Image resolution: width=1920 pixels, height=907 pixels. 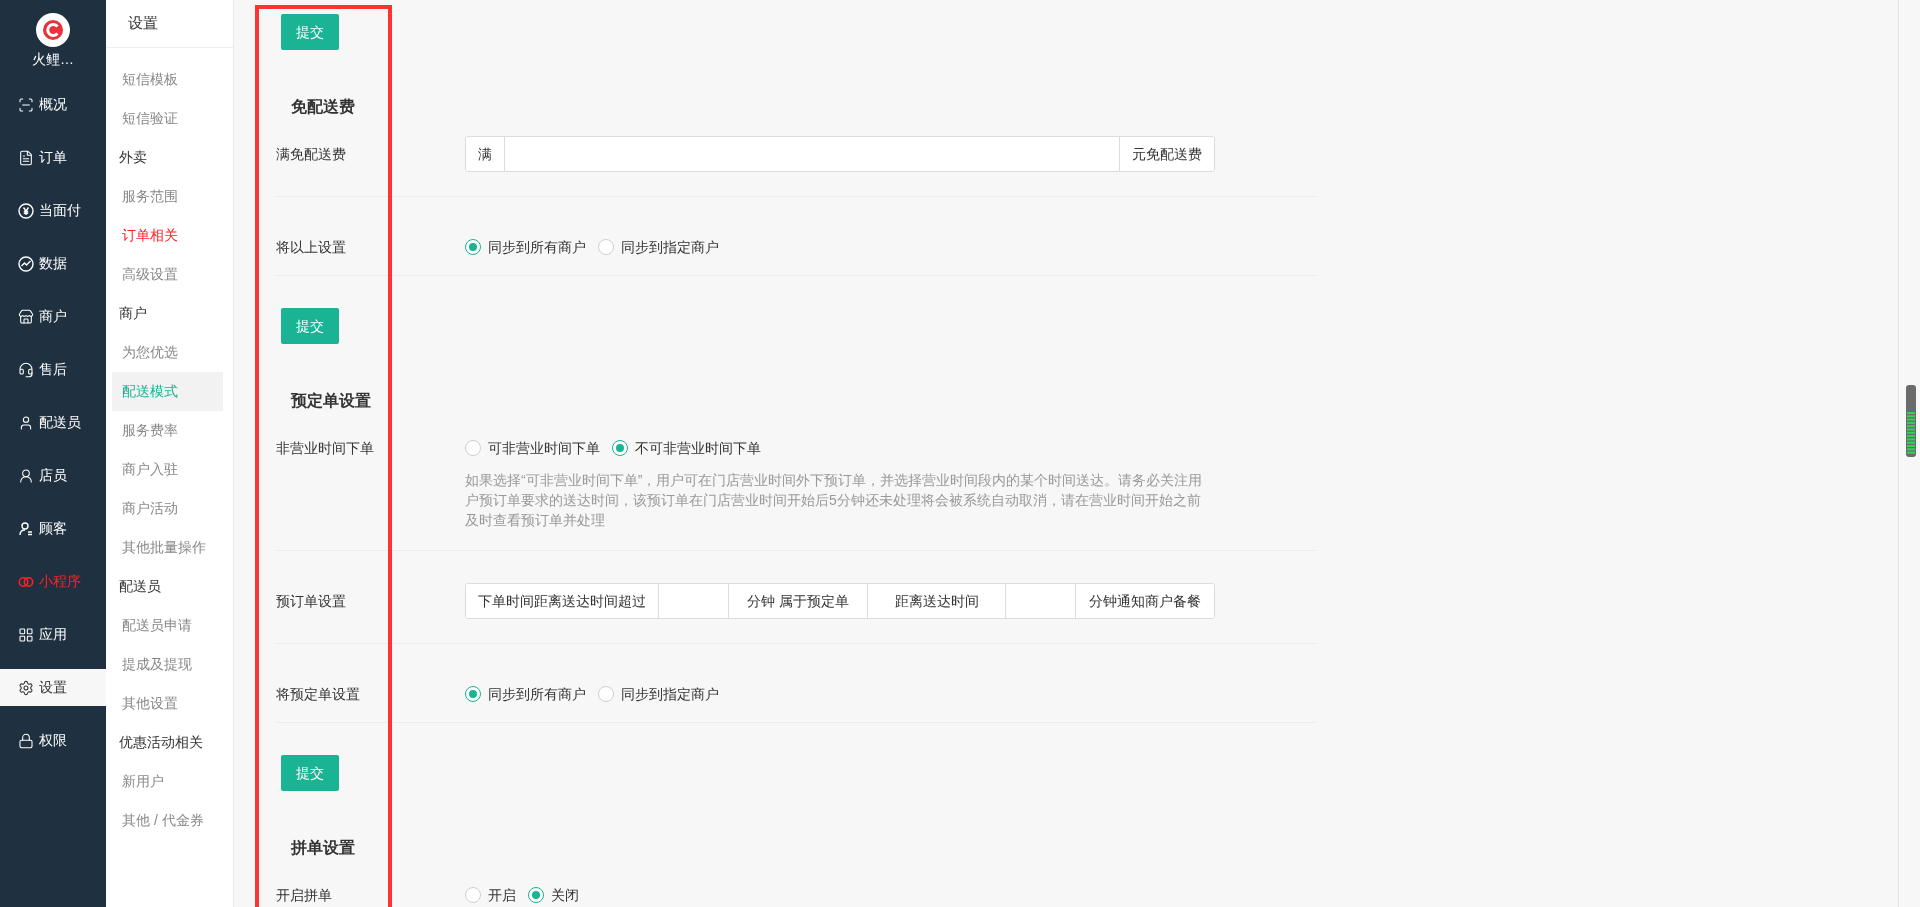 What do you see at coordinates (167, 664) in the screenshot?
I see `sub-nav-item: 提成及提现` at bounding box center [167, 664].